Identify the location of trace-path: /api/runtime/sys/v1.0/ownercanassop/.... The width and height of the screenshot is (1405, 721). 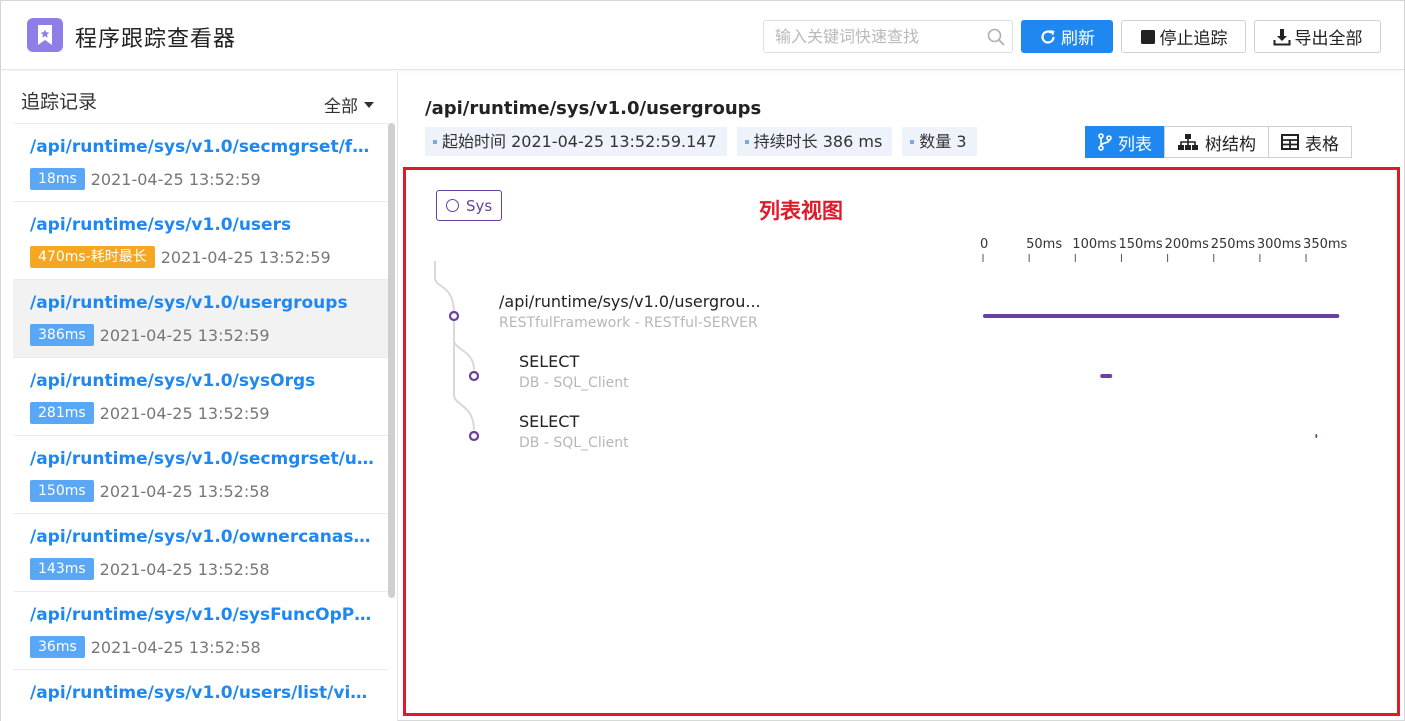
(202, 537).